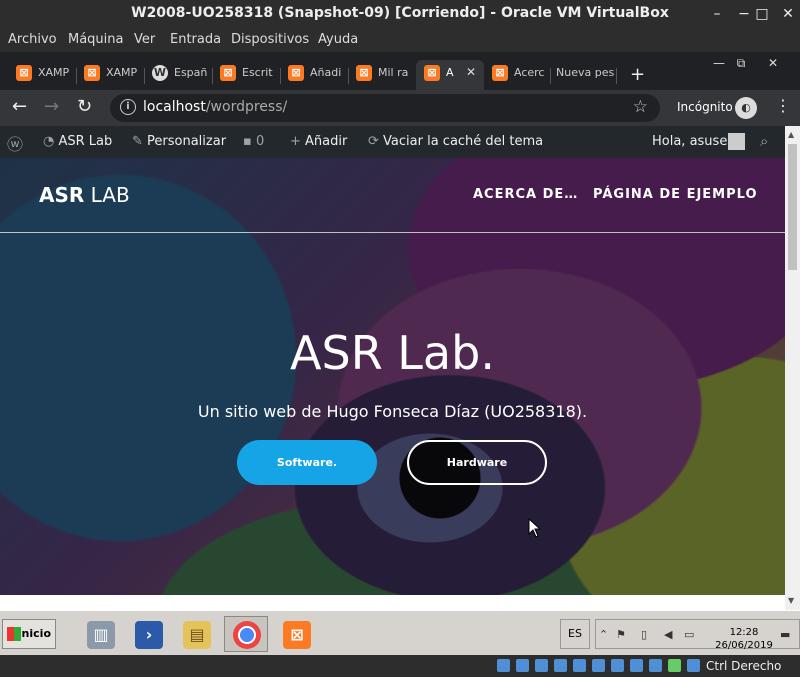 Image resolution: width=800 pixels, height=677 pixels. Describe the element at coordinates (717, 14) in the screenshot. I see `minimize-button: –` at that location.